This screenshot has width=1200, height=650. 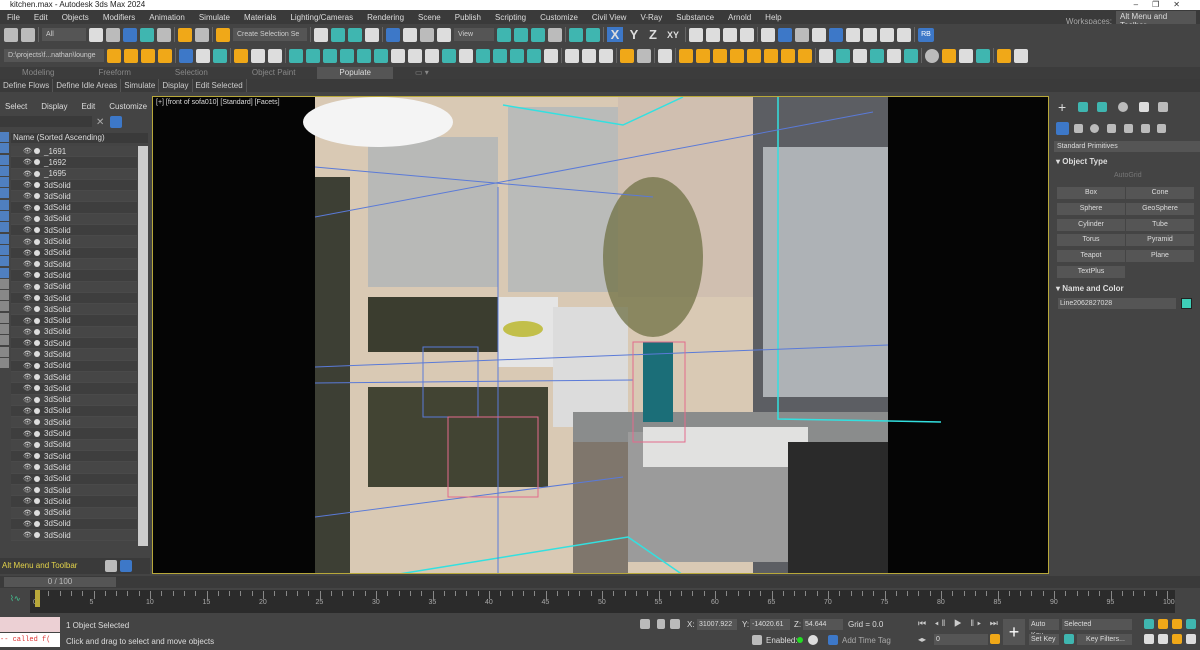 What do you see at coordinates (1161, 128) in the screenshot?
I see `systems-icon` at bounding box center [1161, 128].